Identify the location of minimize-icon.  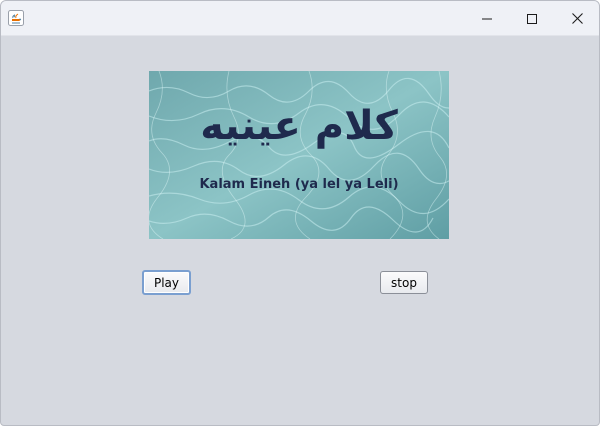
(487, 18).